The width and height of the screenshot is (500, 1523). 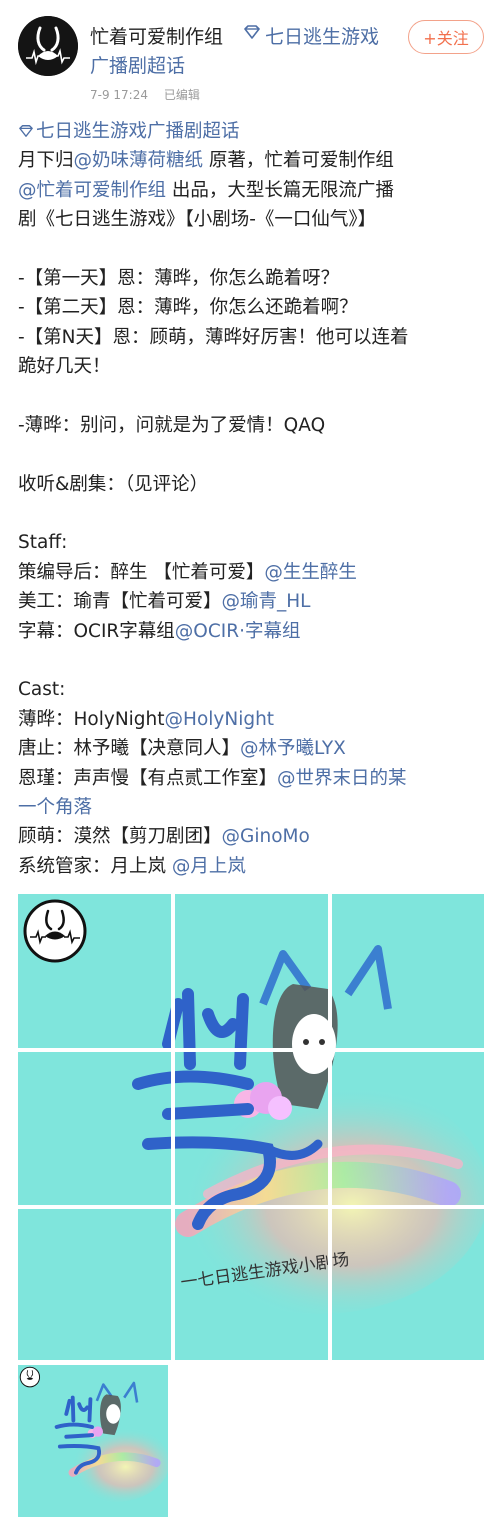 I want to click on super-topic-link-cont: 广播剧超话, so click(x=137, y=64).